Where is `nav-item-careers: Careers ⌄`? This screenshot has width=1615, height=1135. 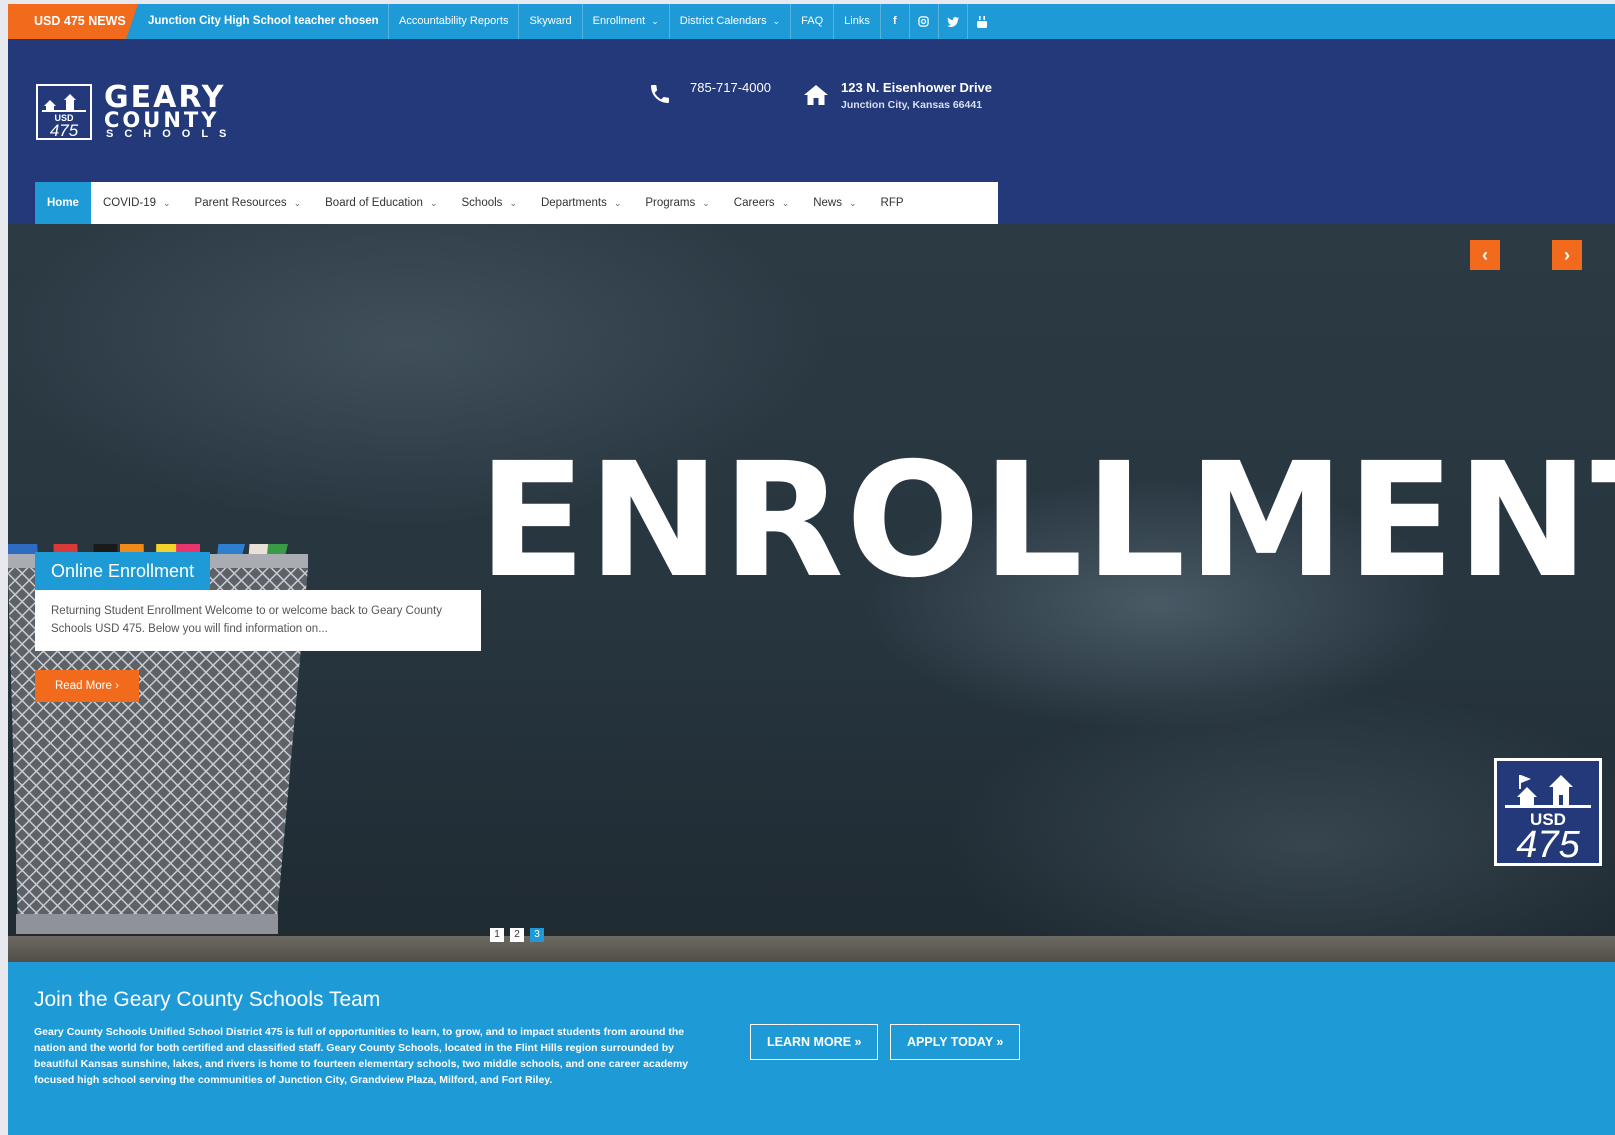 nav-item-careers: Careers ⌄ is located at coordinates (761, 203).